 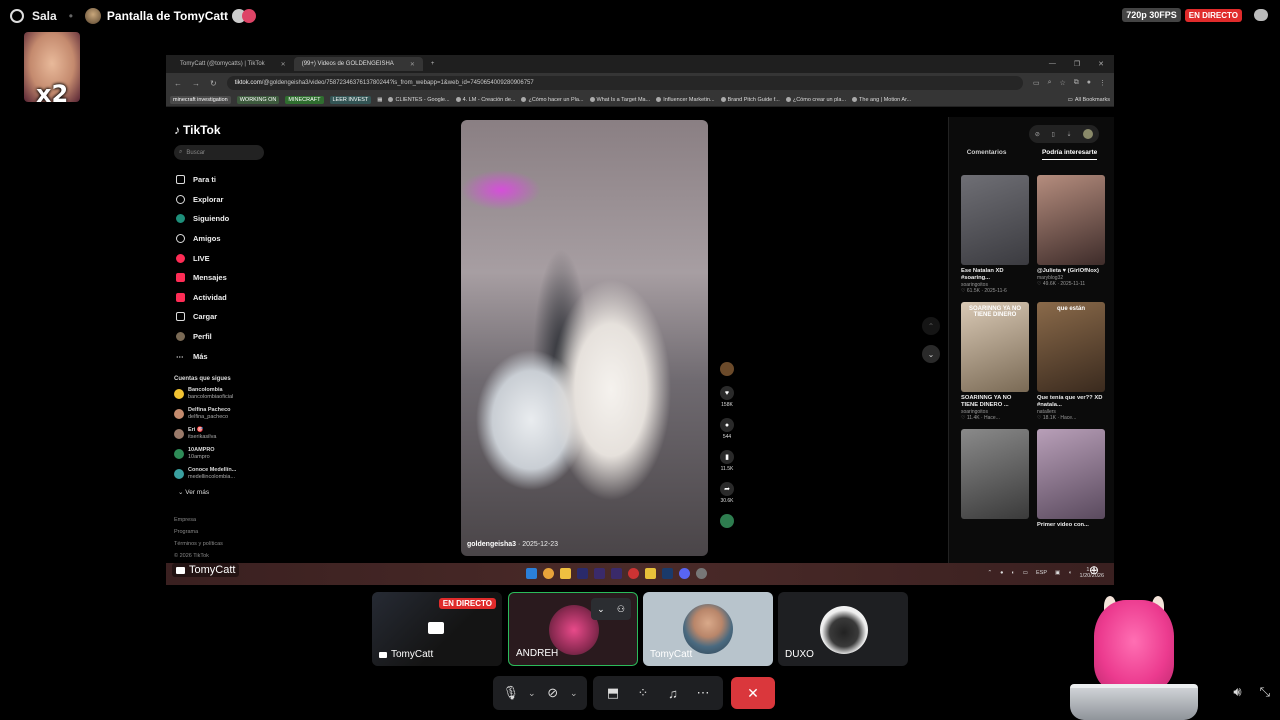 I want to click on nav-siguiendo: Siguiendo, so click(x=229, y=219).